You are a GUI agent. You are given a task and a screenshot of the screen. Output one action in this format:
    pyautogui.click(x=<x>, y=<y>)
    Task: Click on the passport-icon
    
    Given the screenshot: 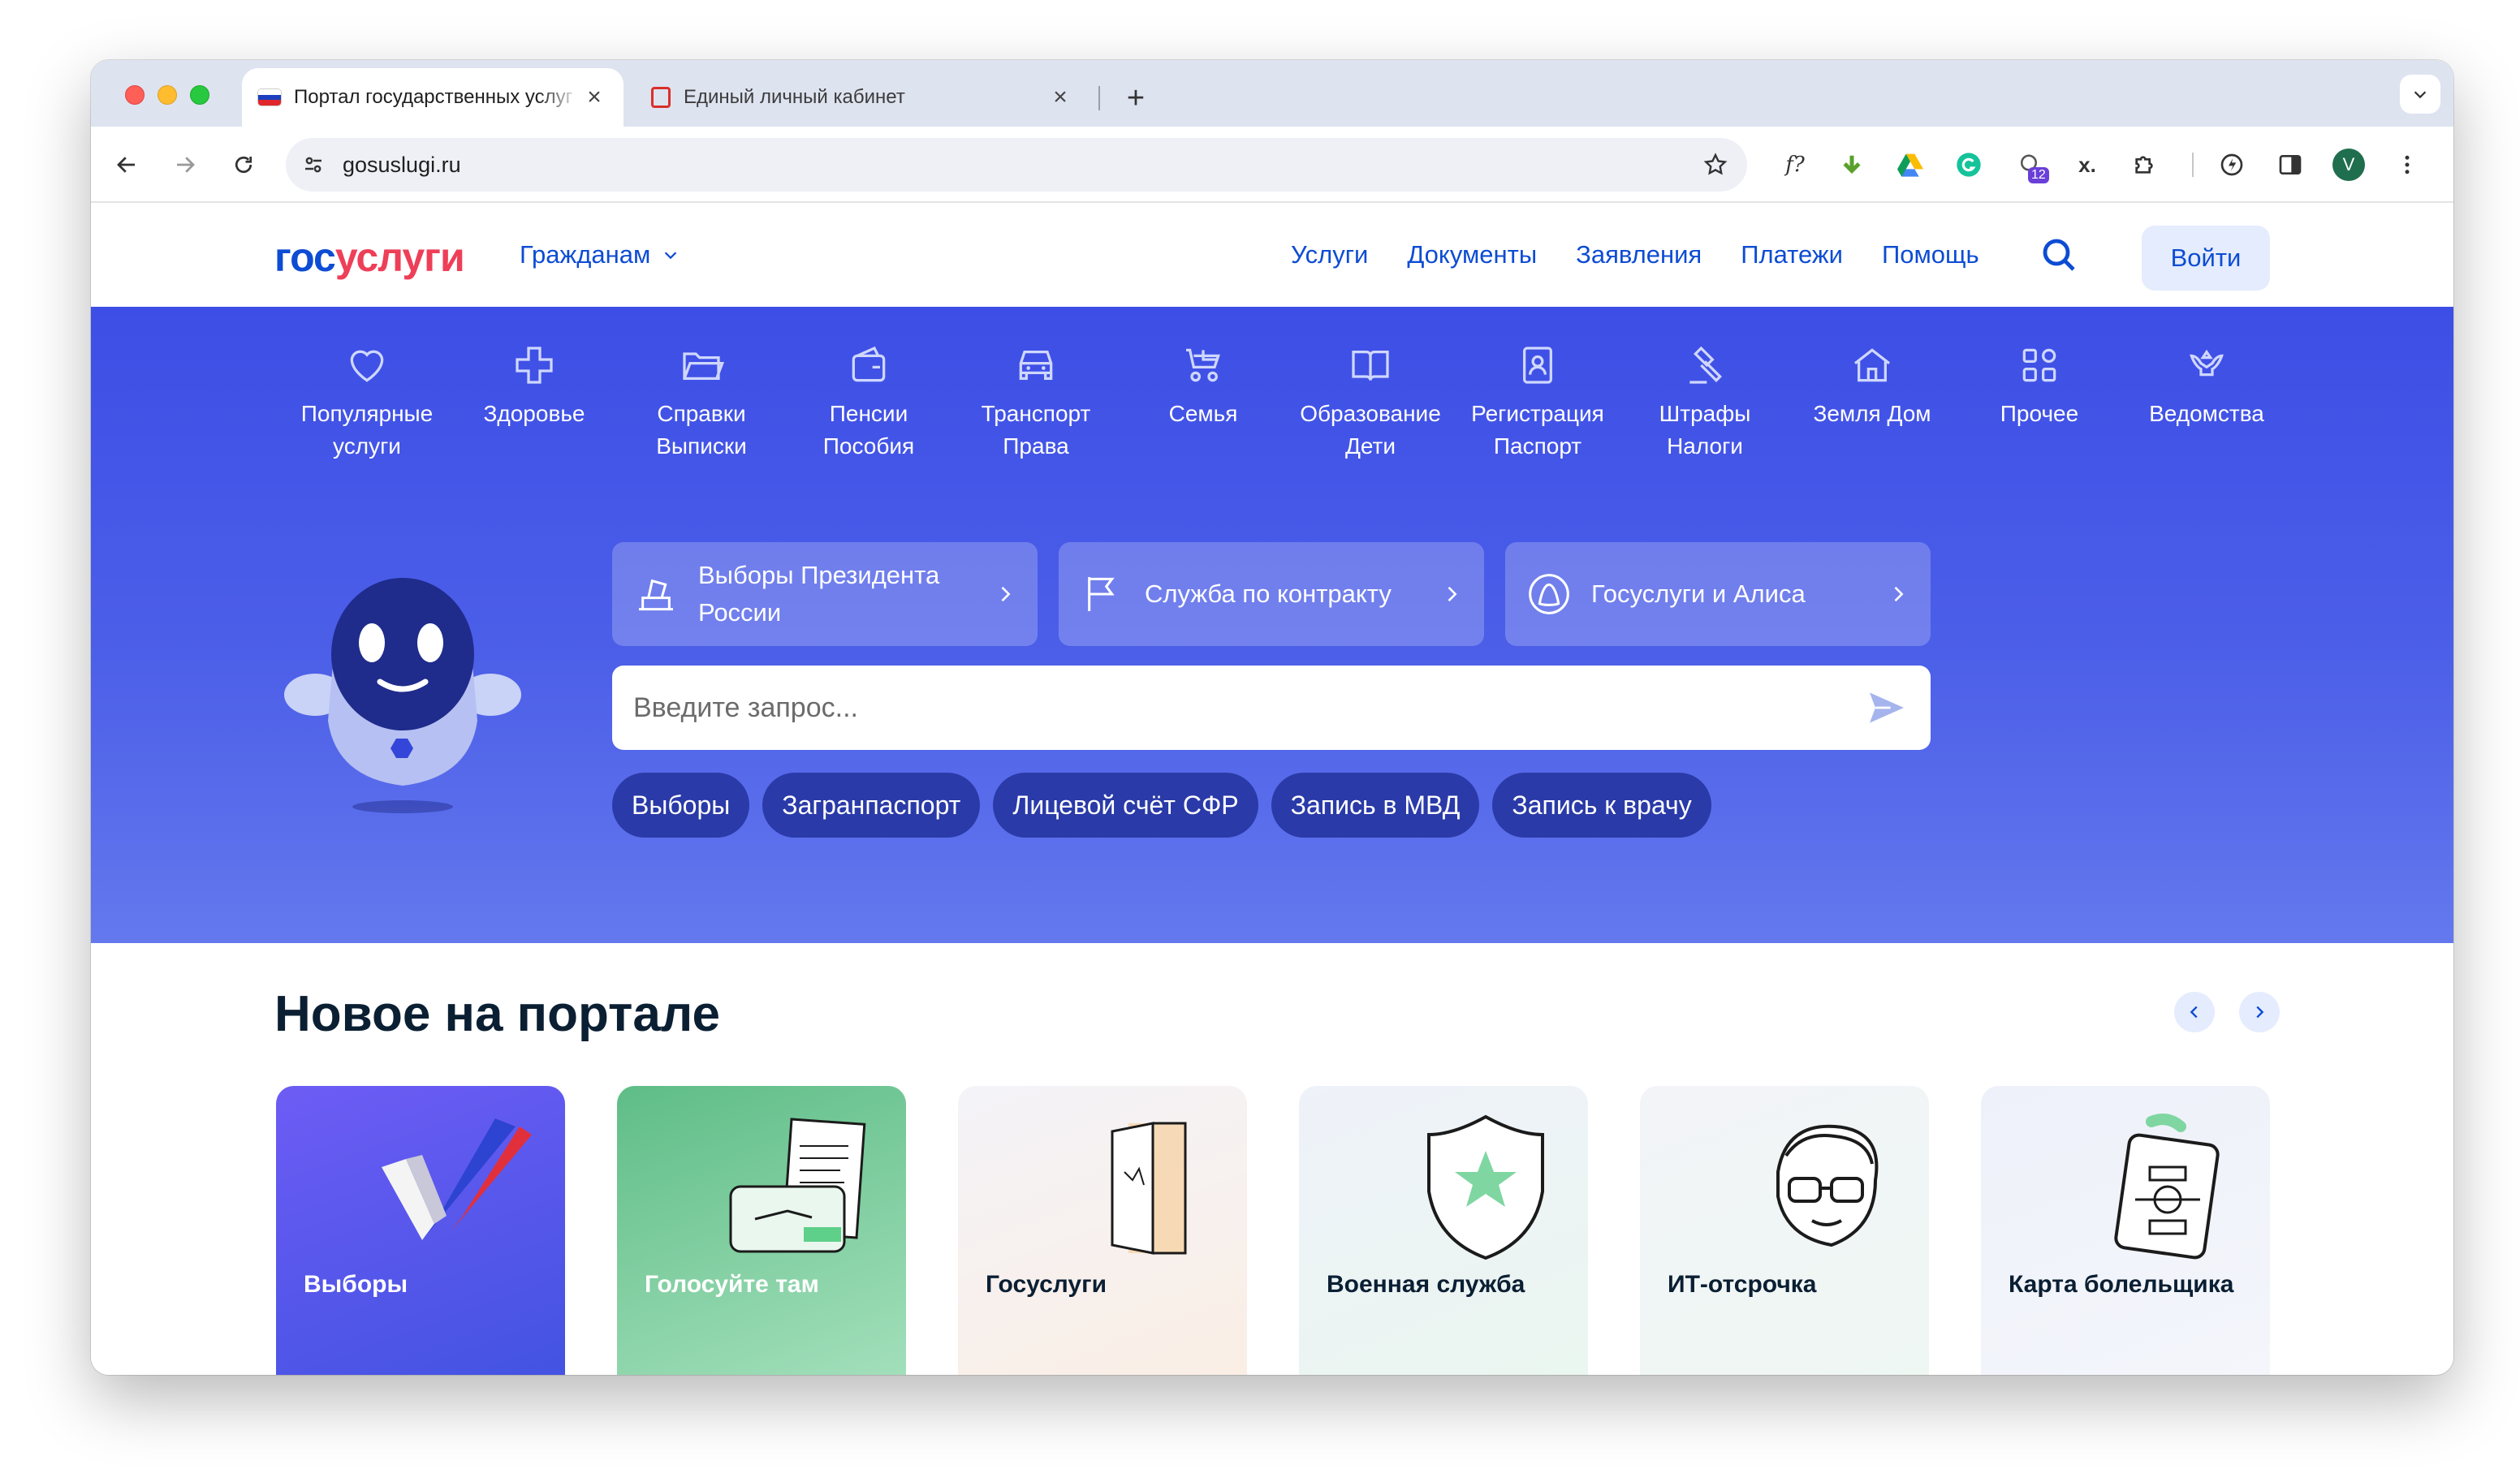 What is the action you would take?
    pyautogui.click(x=1537, y=365)
    